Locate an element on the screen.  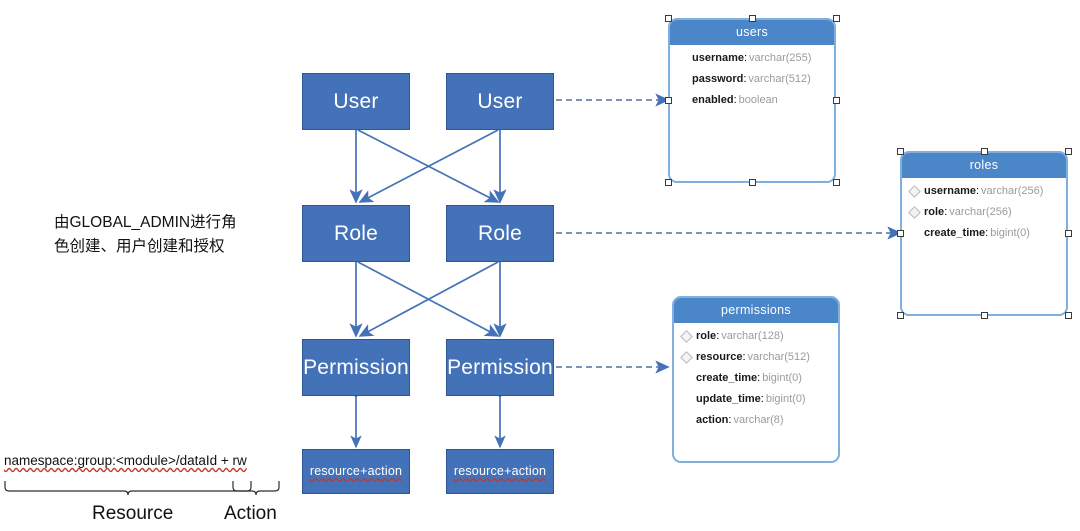
field-type: varchar(128) is located at coordinates (752, 336).